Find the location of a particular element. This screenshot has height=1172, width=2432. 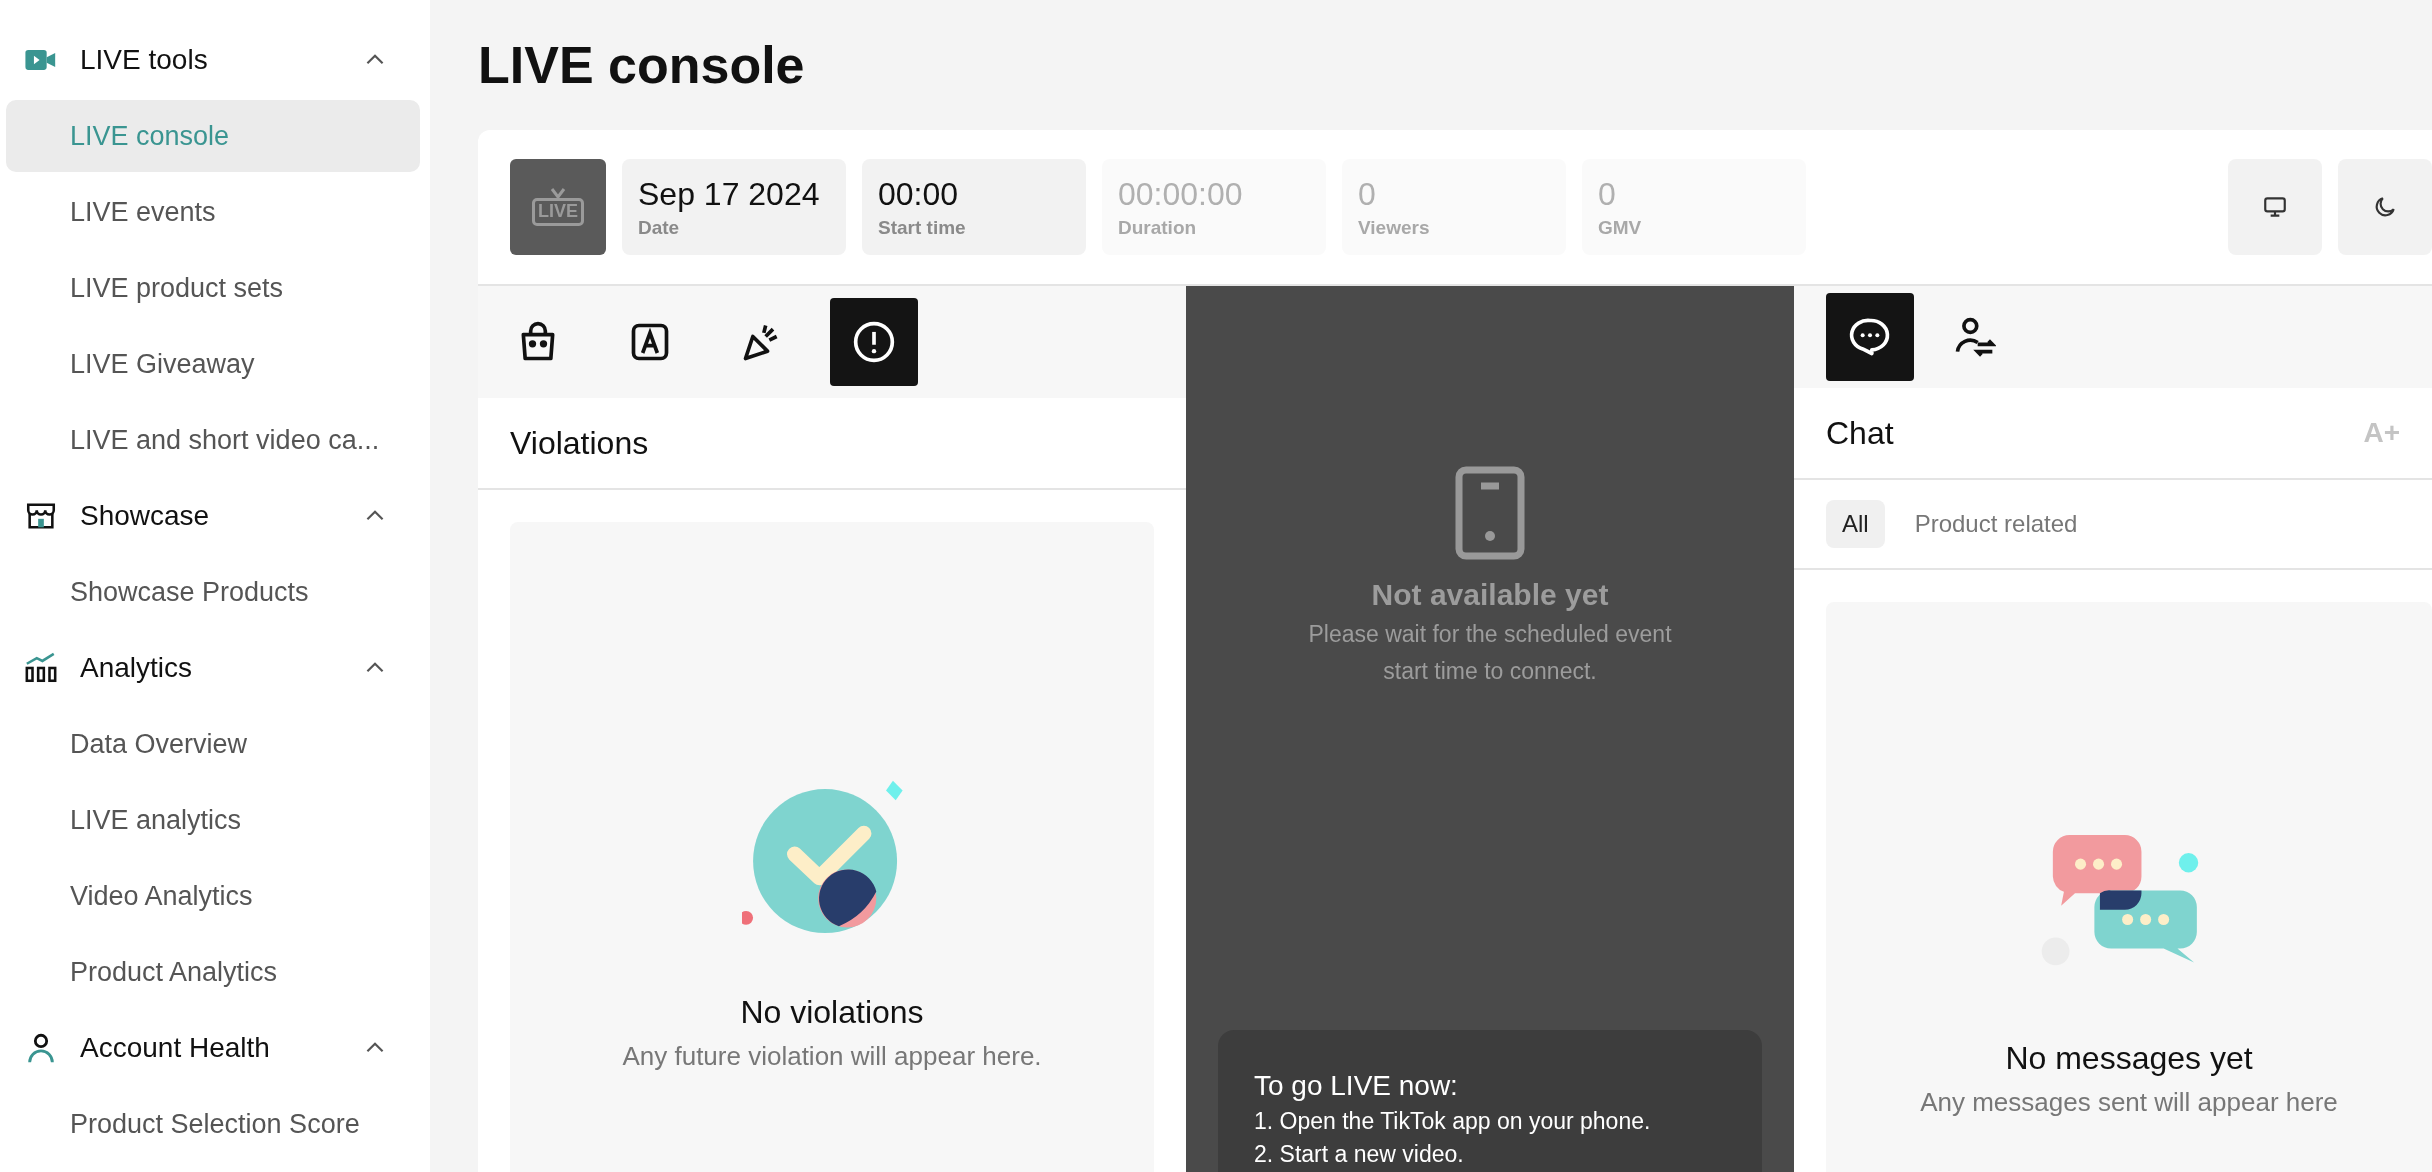

empty-state-text: Any future violation will appear here. is located at coordinates (832, 1056).